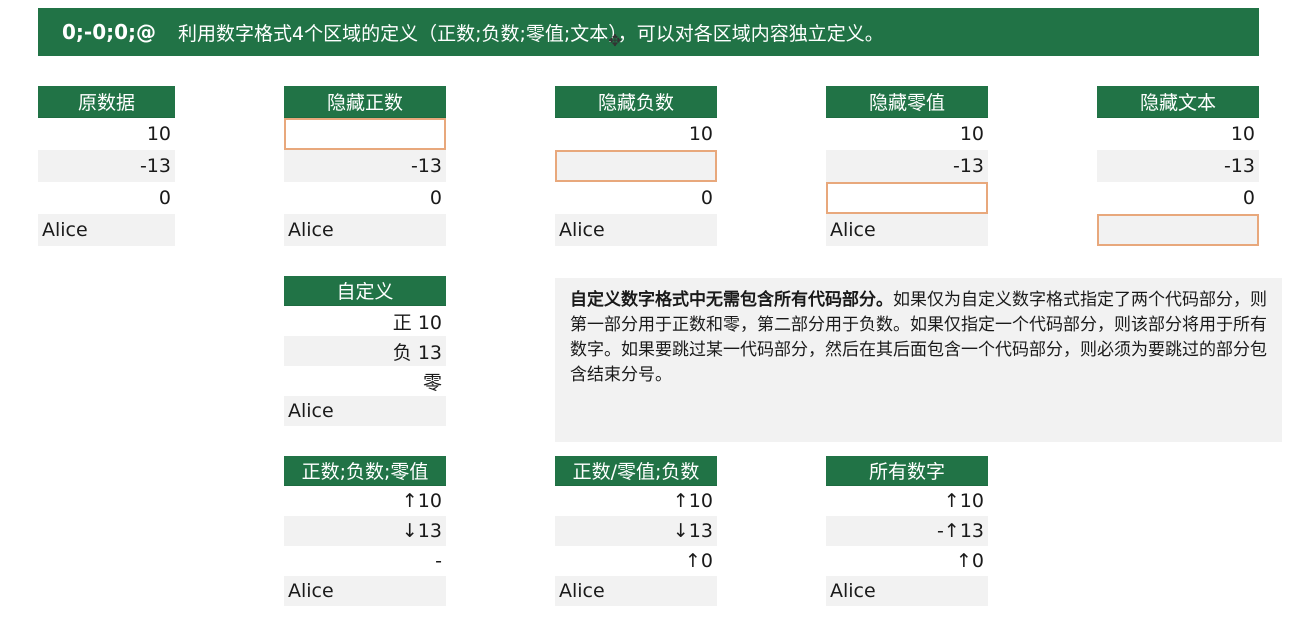 The image size is (1303, 633). I want to click on format-code: 0;-0;0;@, so click(109, 32).